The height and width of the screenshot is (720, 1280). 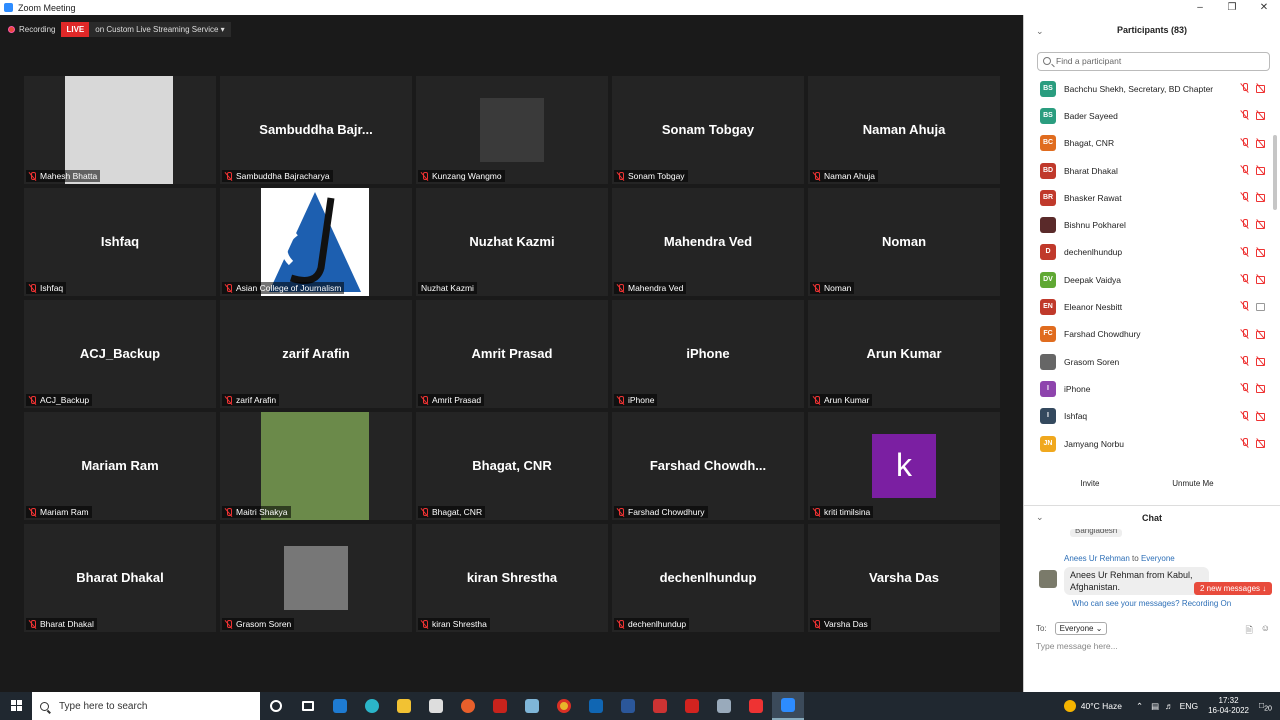 I want to click on file-icon: 🗎, so click(x=1249, y=631).